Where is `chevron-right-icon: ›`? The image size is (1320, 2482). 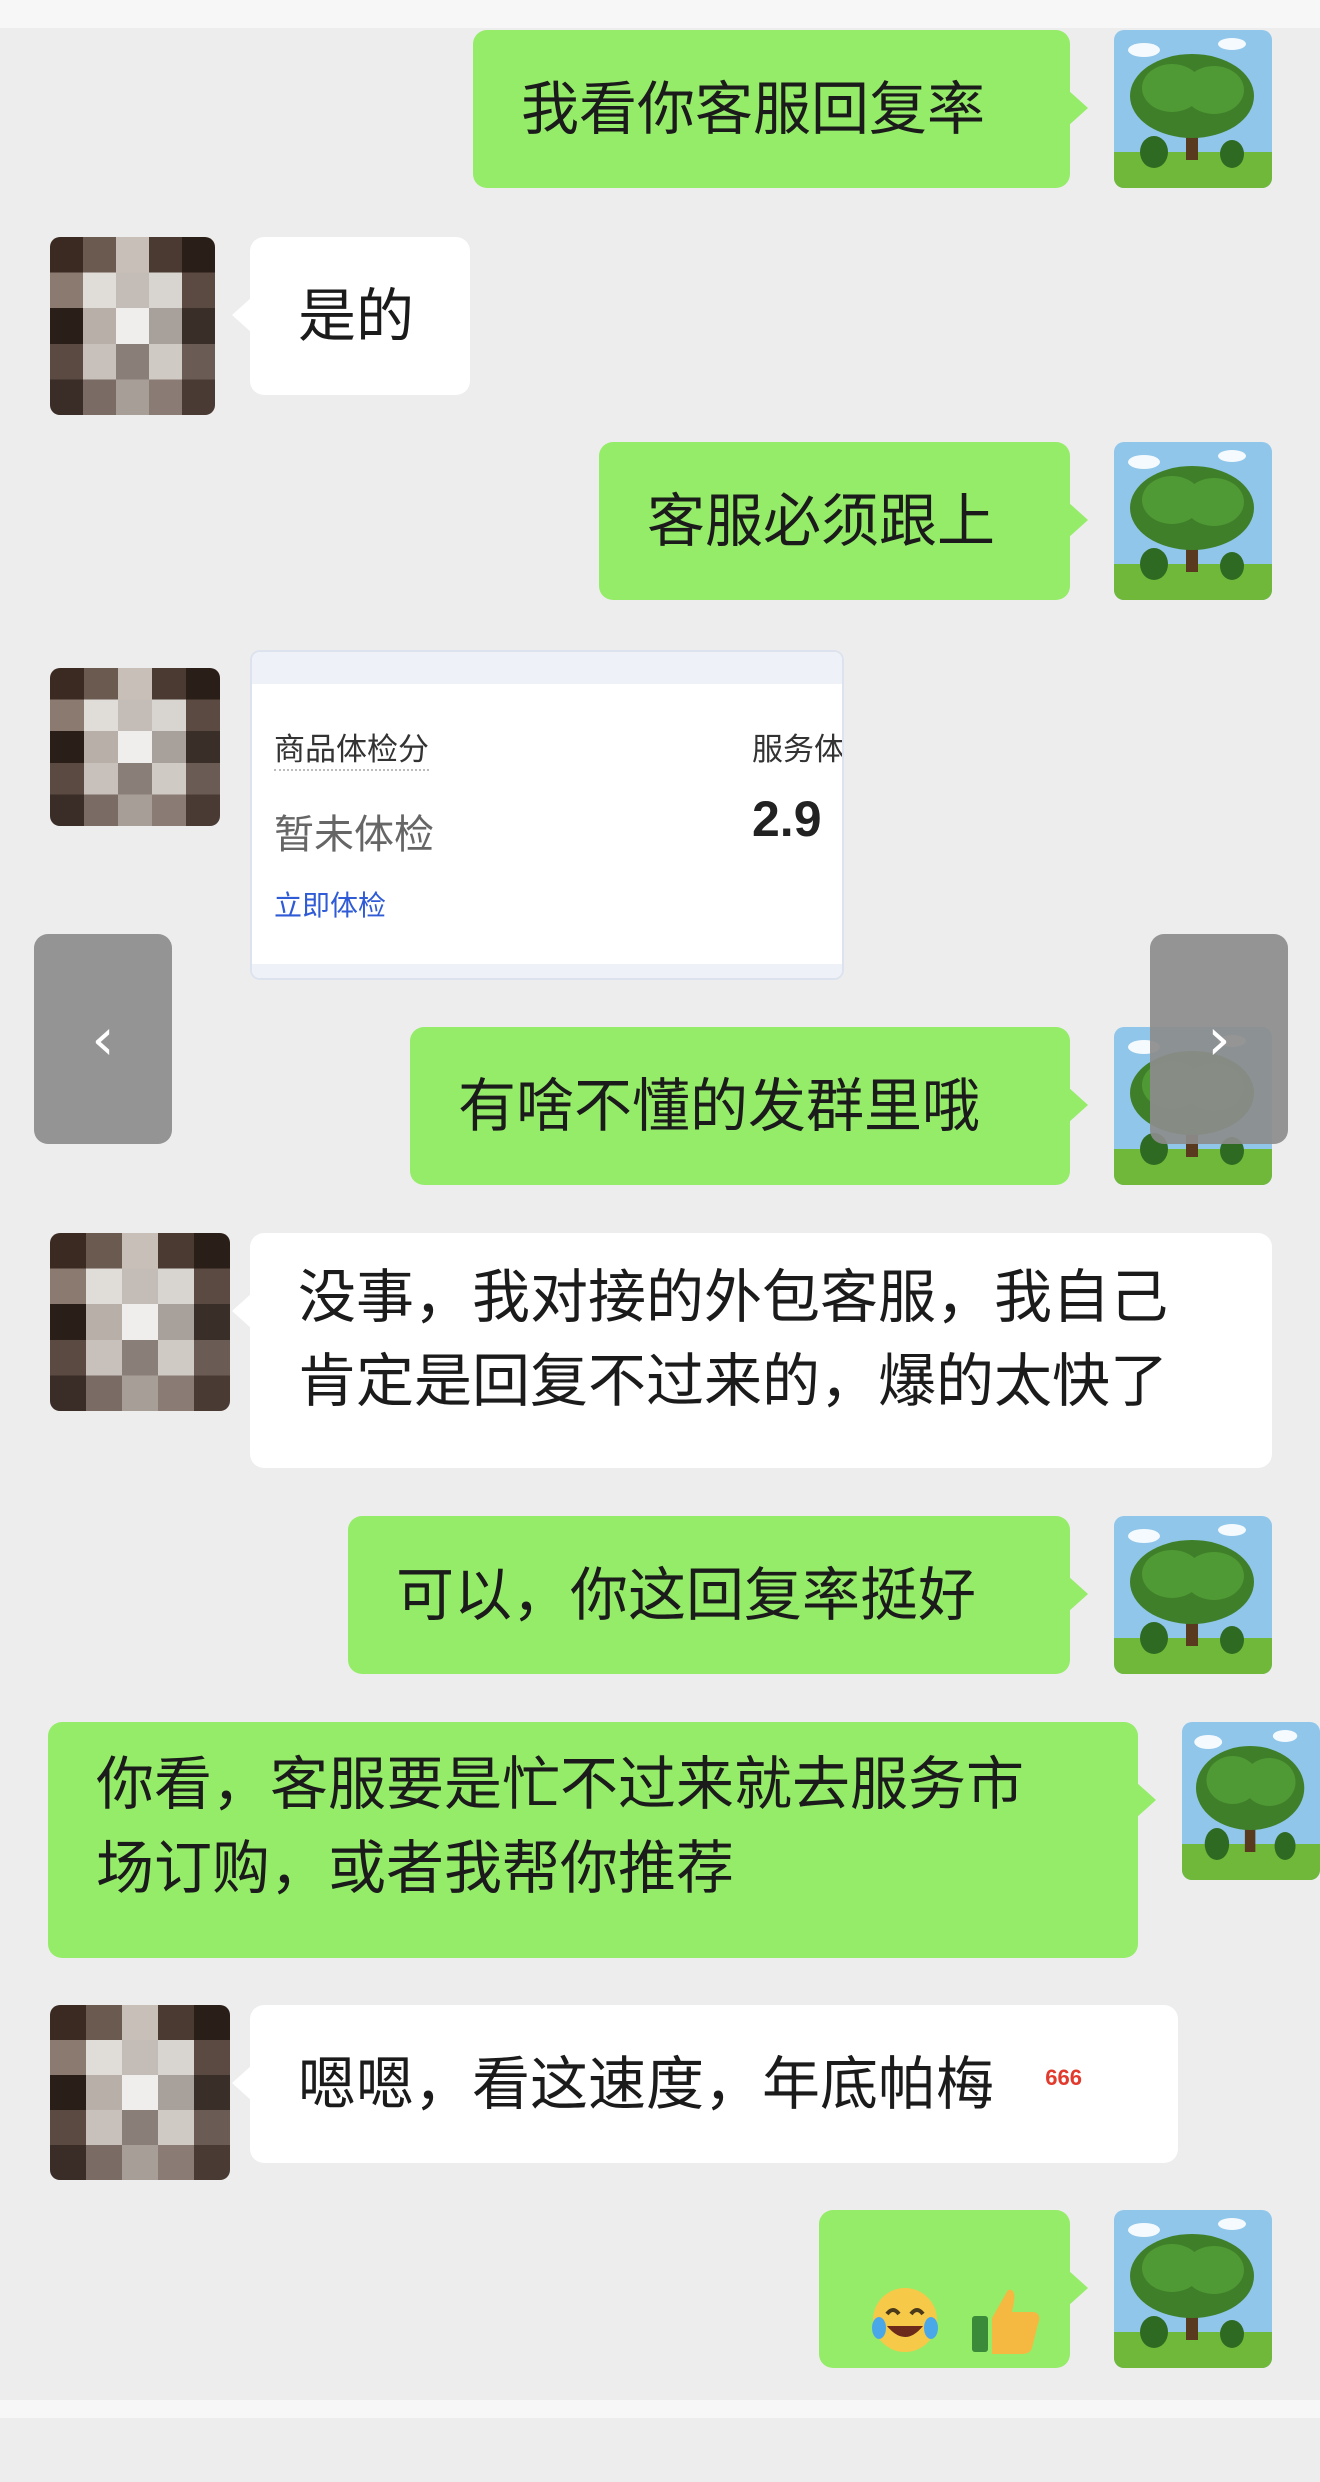
chevron-right-icon: › is located at coordinates (1219, 1039).